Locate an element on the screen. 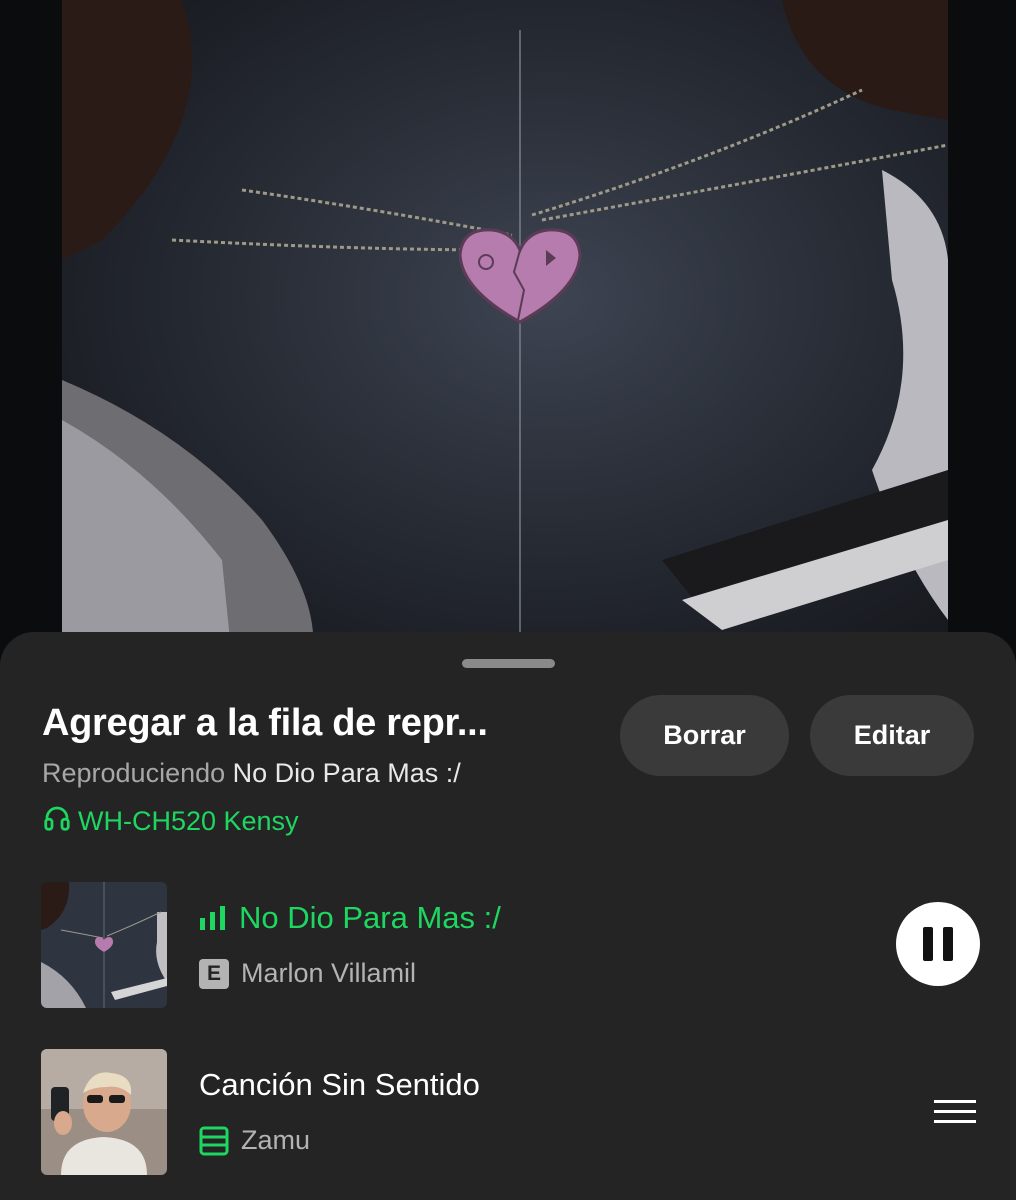 This screenshot has width=1016, height=1200. track-title: No Dio Para Mas :/ is located at coordinates (350, 918).